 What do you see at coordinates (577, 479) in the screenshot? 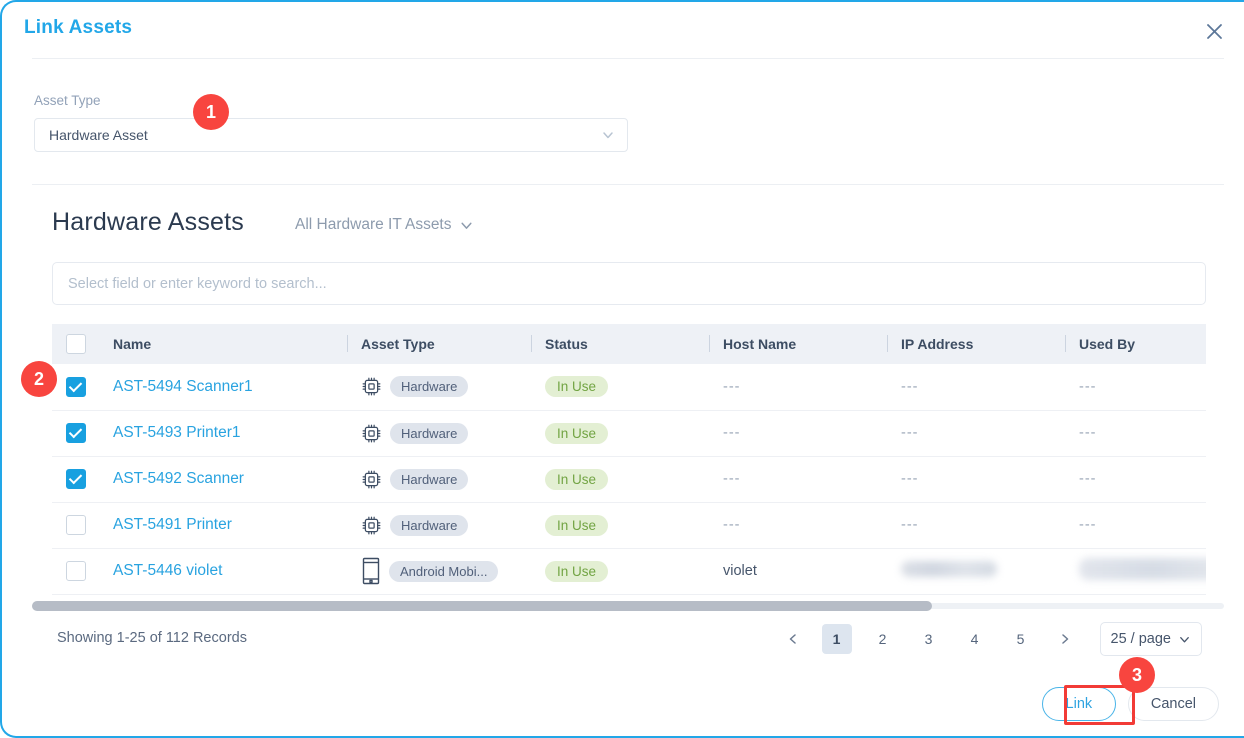
I see `status-badge: In Use` at bounding box center [577, 479].